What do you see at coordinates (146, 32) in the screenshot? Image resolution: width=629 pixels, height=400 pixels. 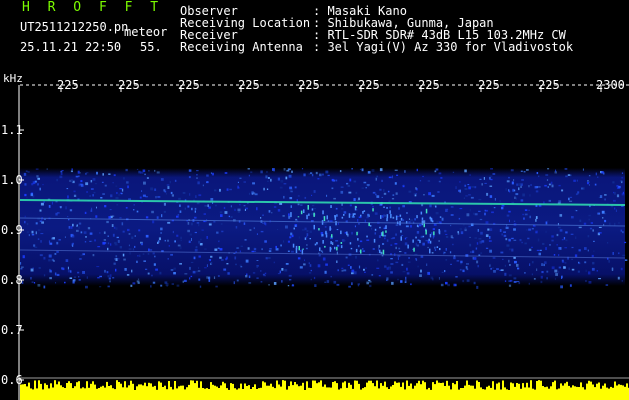 I see `image-type-label: meteor` at bounding box center [146, 32].